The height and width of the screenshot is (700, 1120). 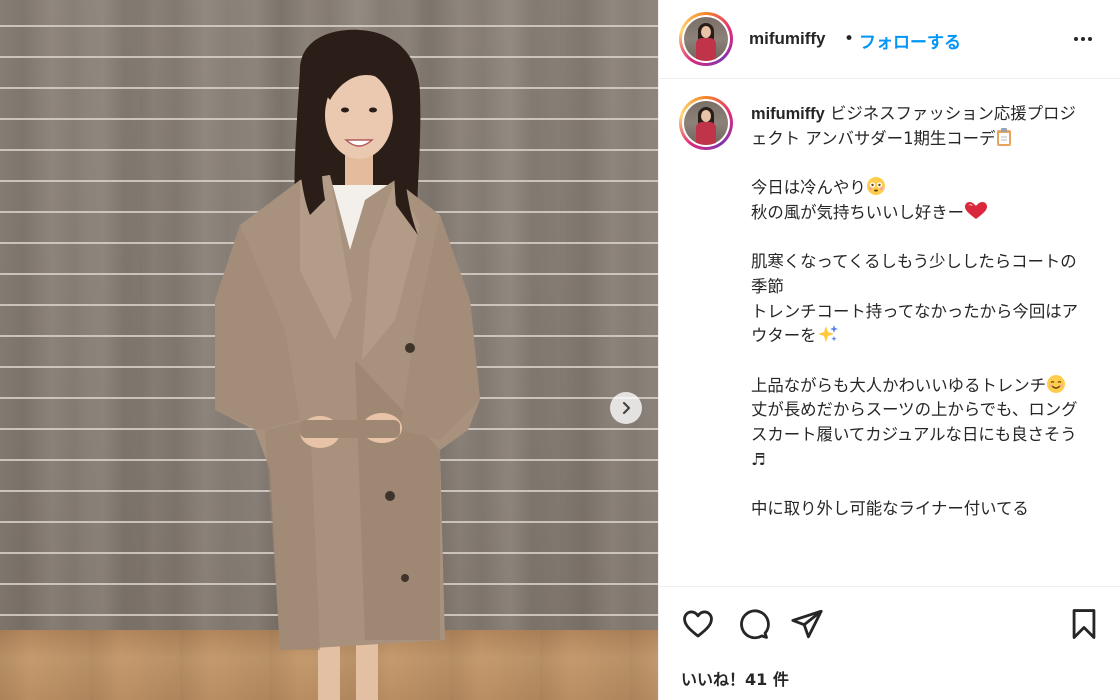 What do you see at coordinates (753, 624) in the screenshot?
I see `comment-icon` at bounding box center [753, 624].